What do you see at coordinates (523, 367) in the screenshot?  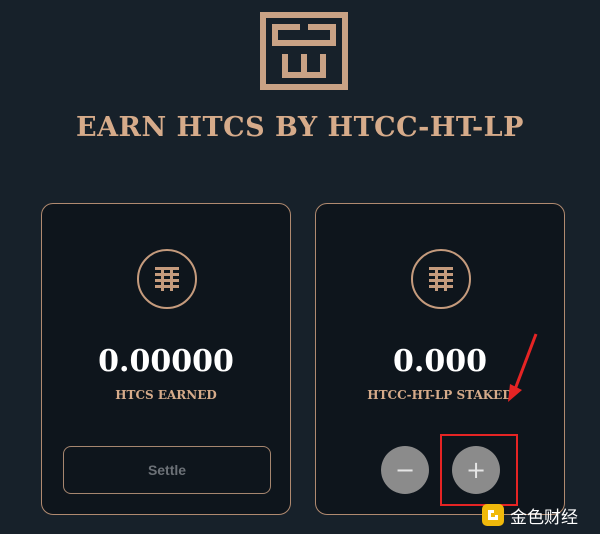 I see `annotation-arrow-icon` at bounding box center [523, 367].